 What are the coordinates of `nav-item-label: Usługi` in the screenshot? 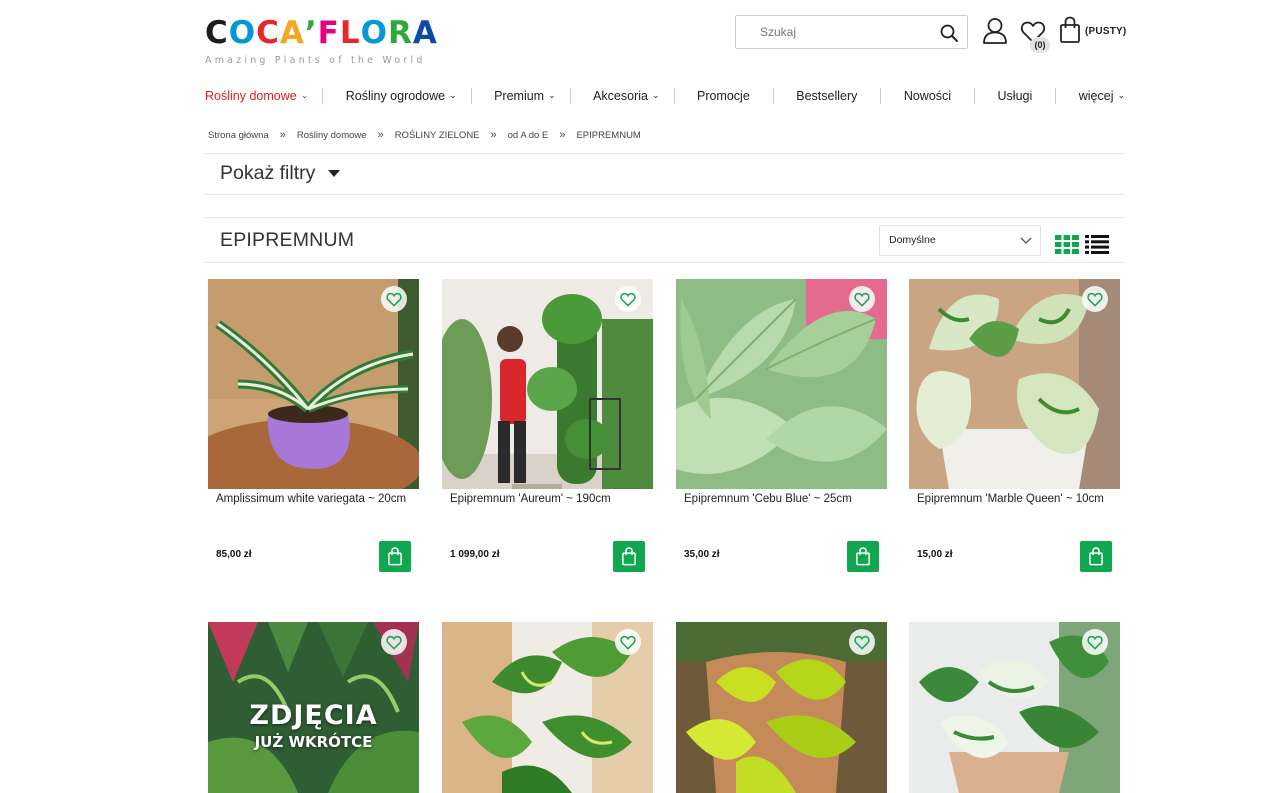 It's located at (1015, 96).